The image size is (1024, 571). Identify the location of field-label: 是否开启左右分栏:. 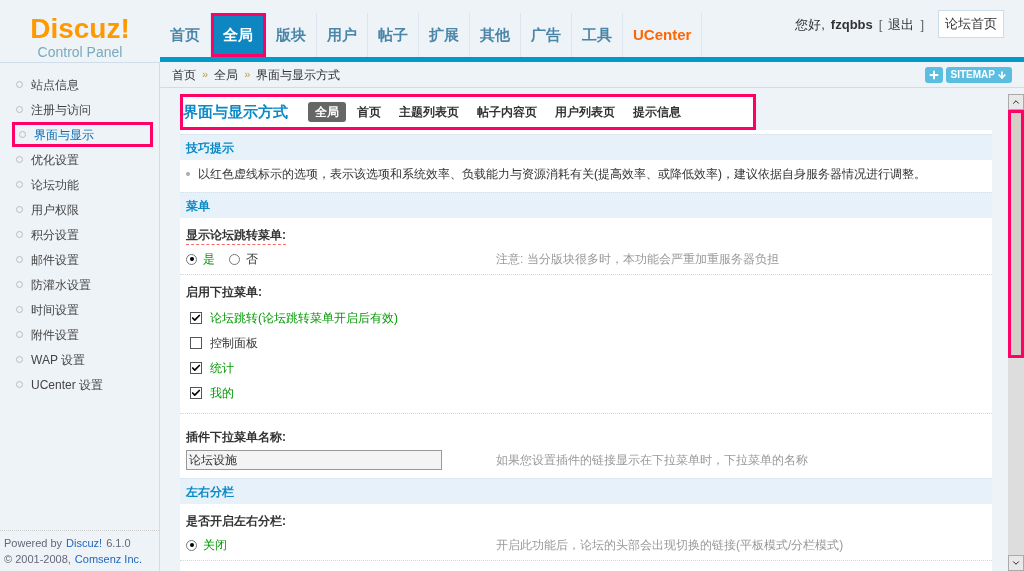
(236, 521).